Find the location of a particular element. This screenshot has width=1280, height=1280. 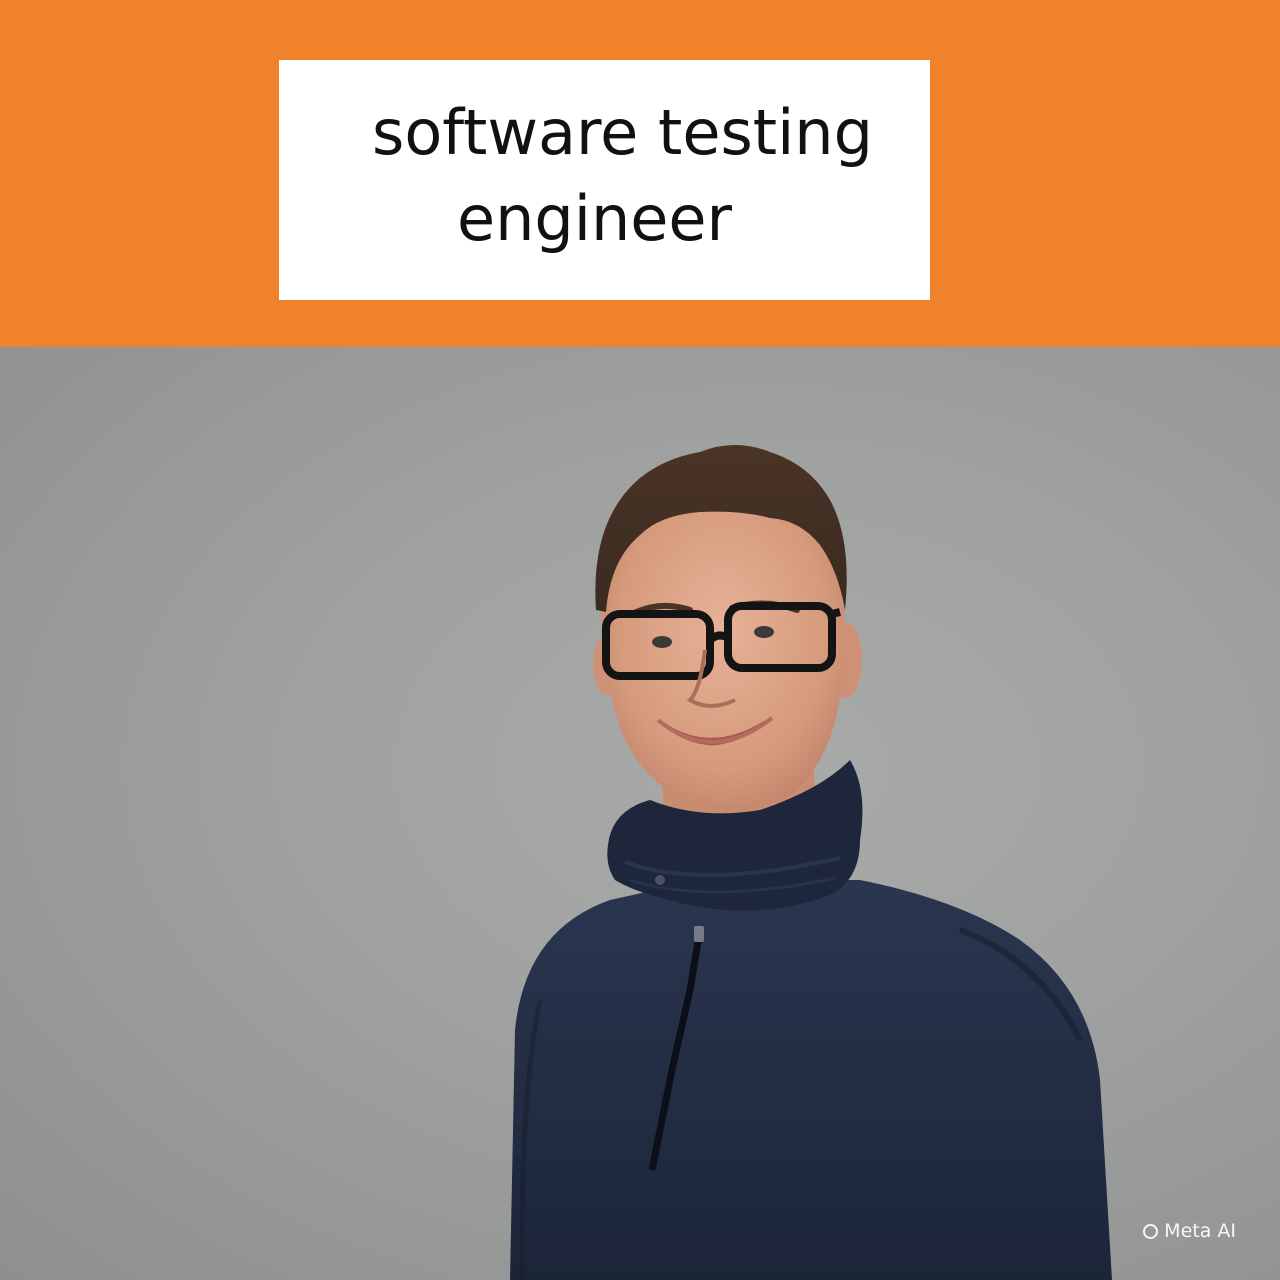

title-card: software testing engineer is located at coordinates (604, 180).